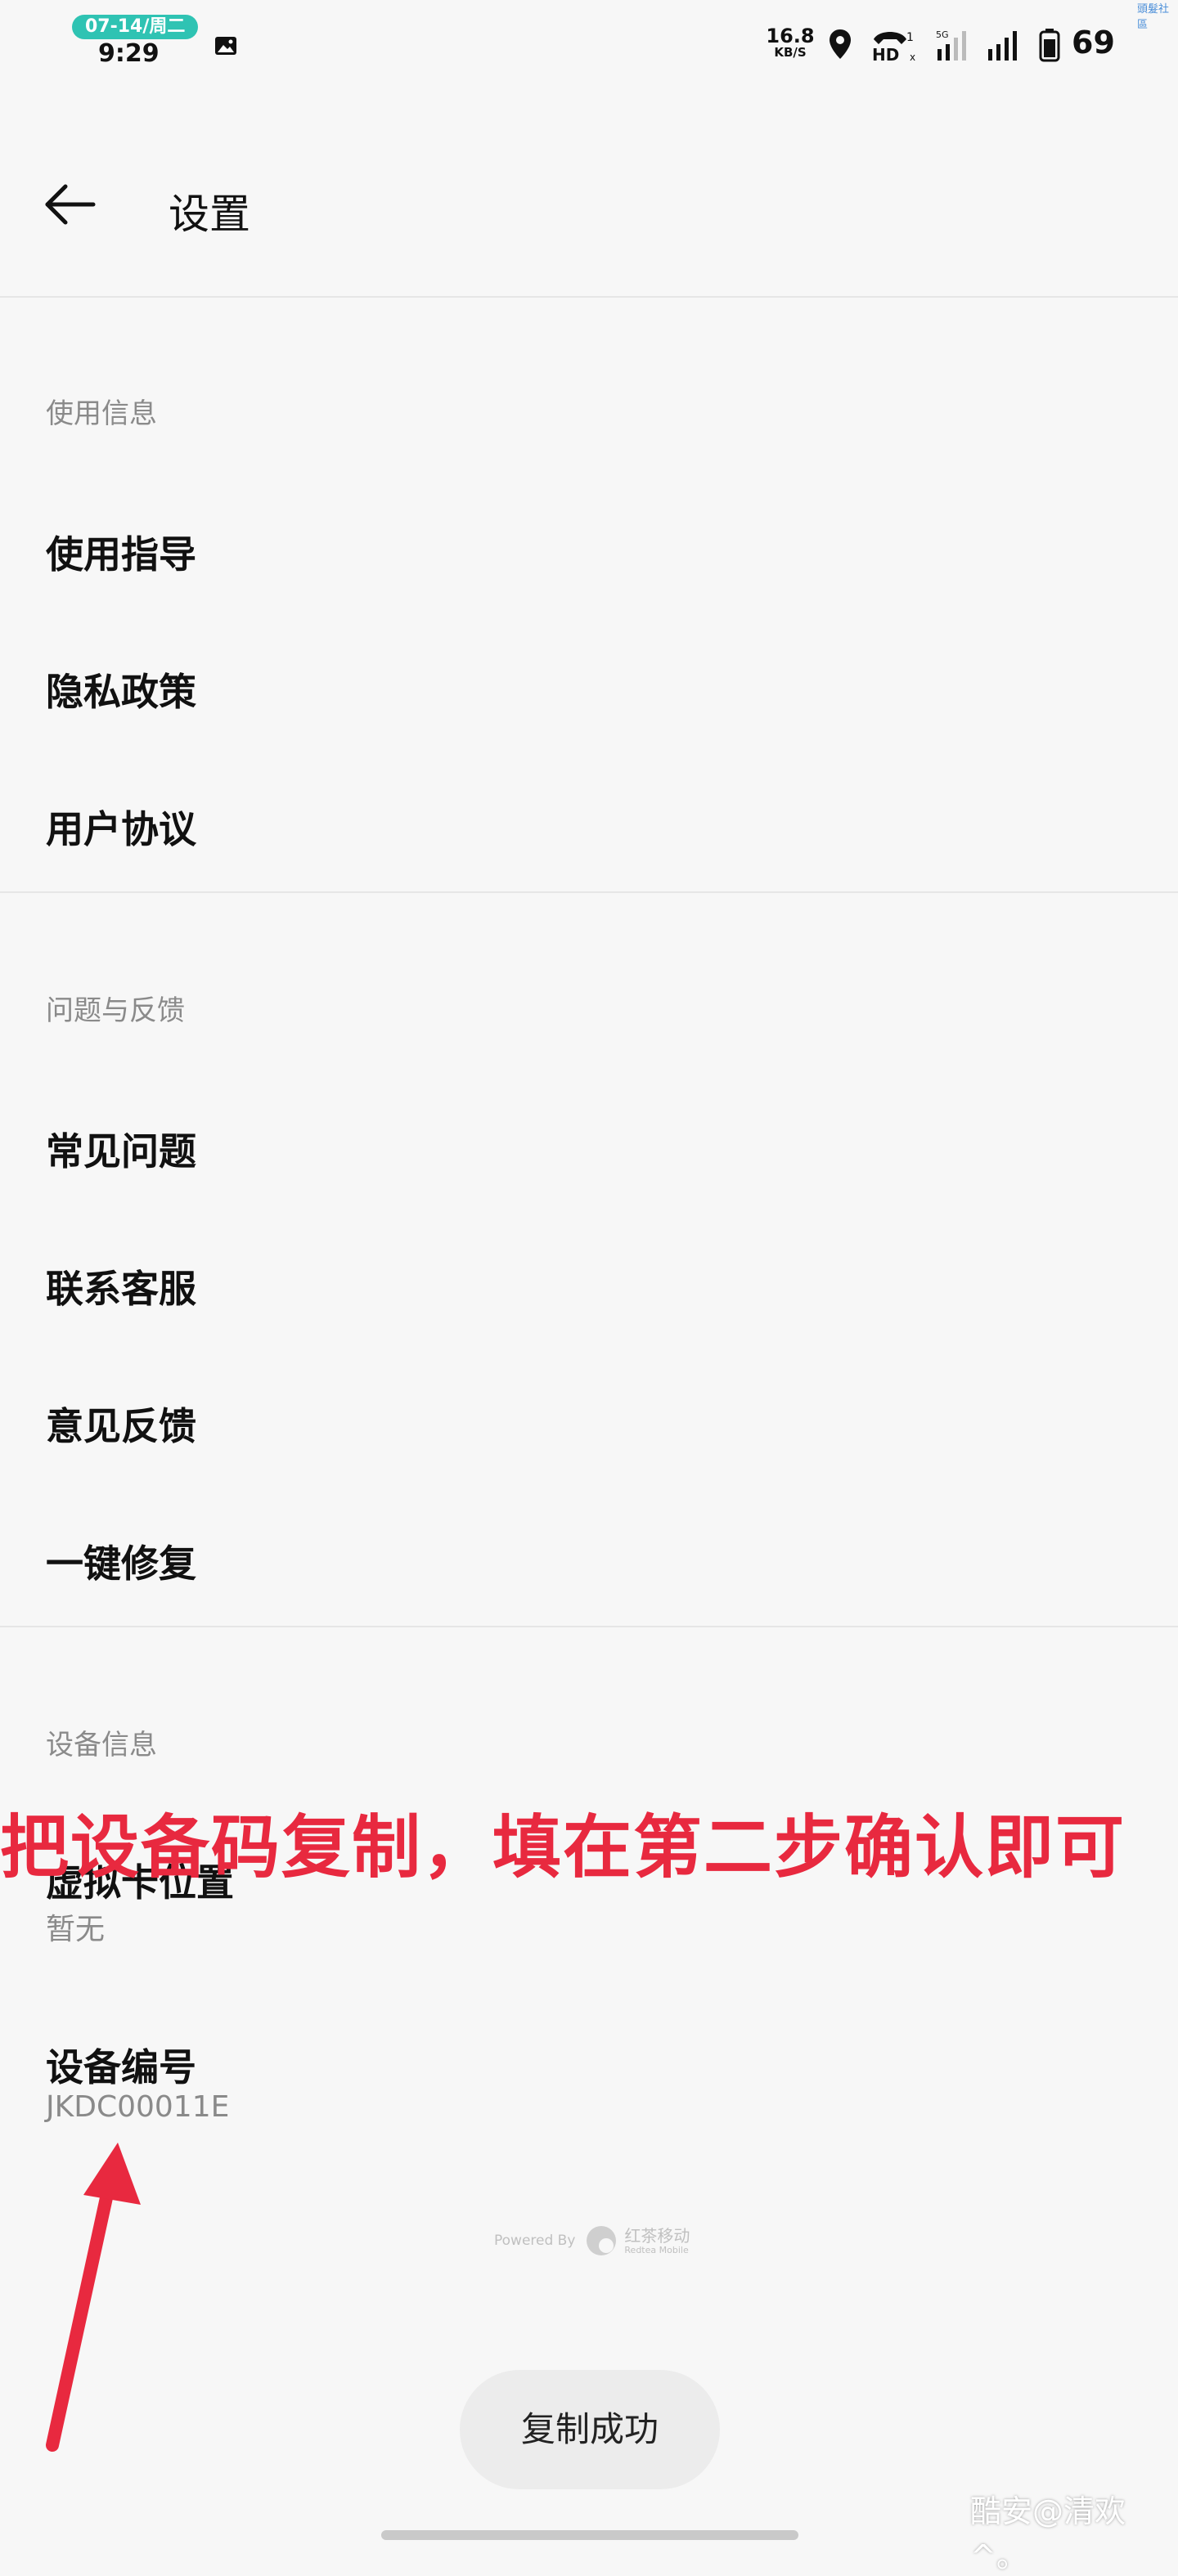  I want to click on signal-5g-icon: 5G, so click(951, 45).